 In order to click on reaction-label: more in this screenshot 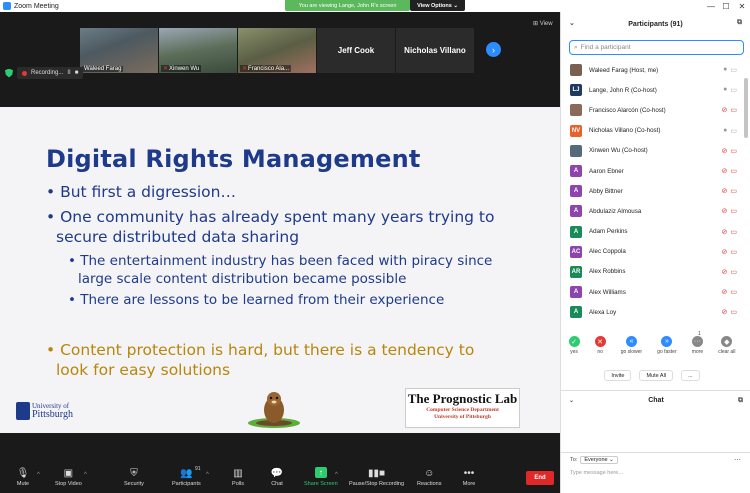, I will do `click(697, 352)`.